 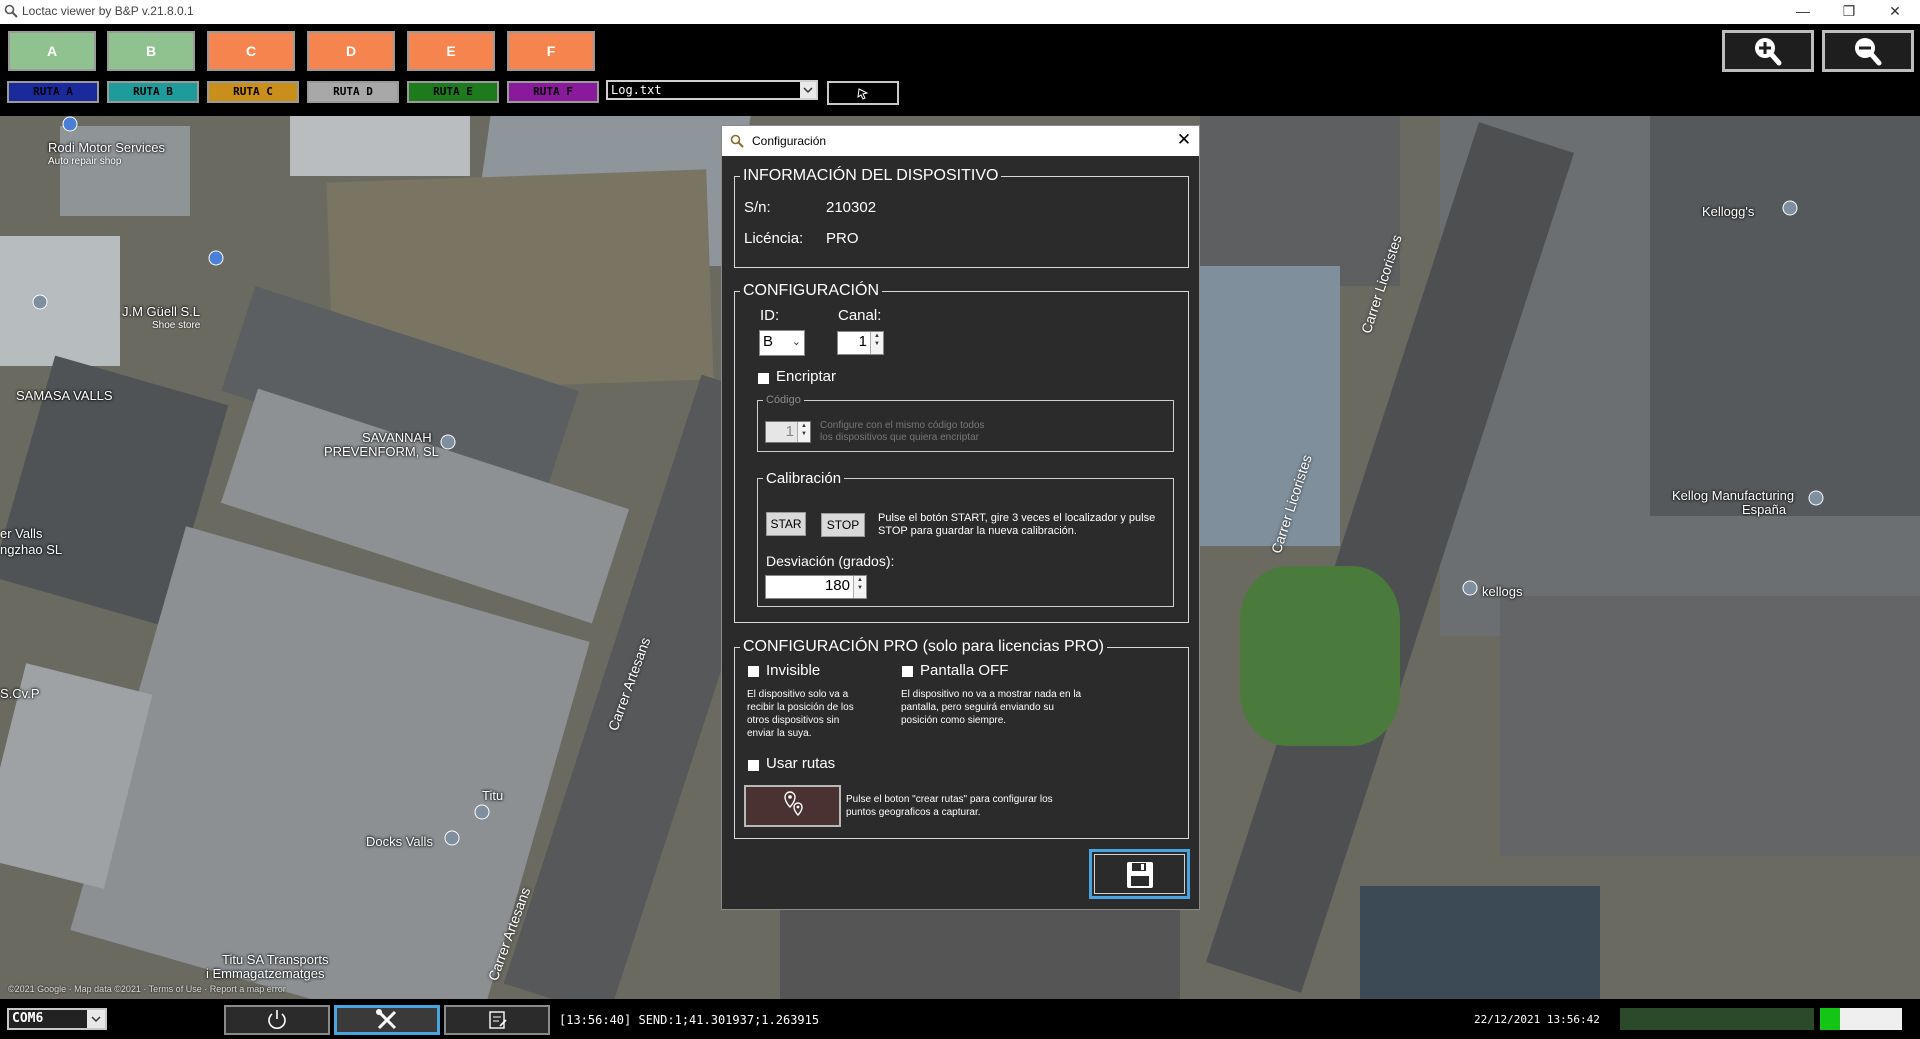 What do you see at coordinates (353, 92) in the screenshot?
I see `route-d-button: RUTA D` at bounding box center [353, 92].